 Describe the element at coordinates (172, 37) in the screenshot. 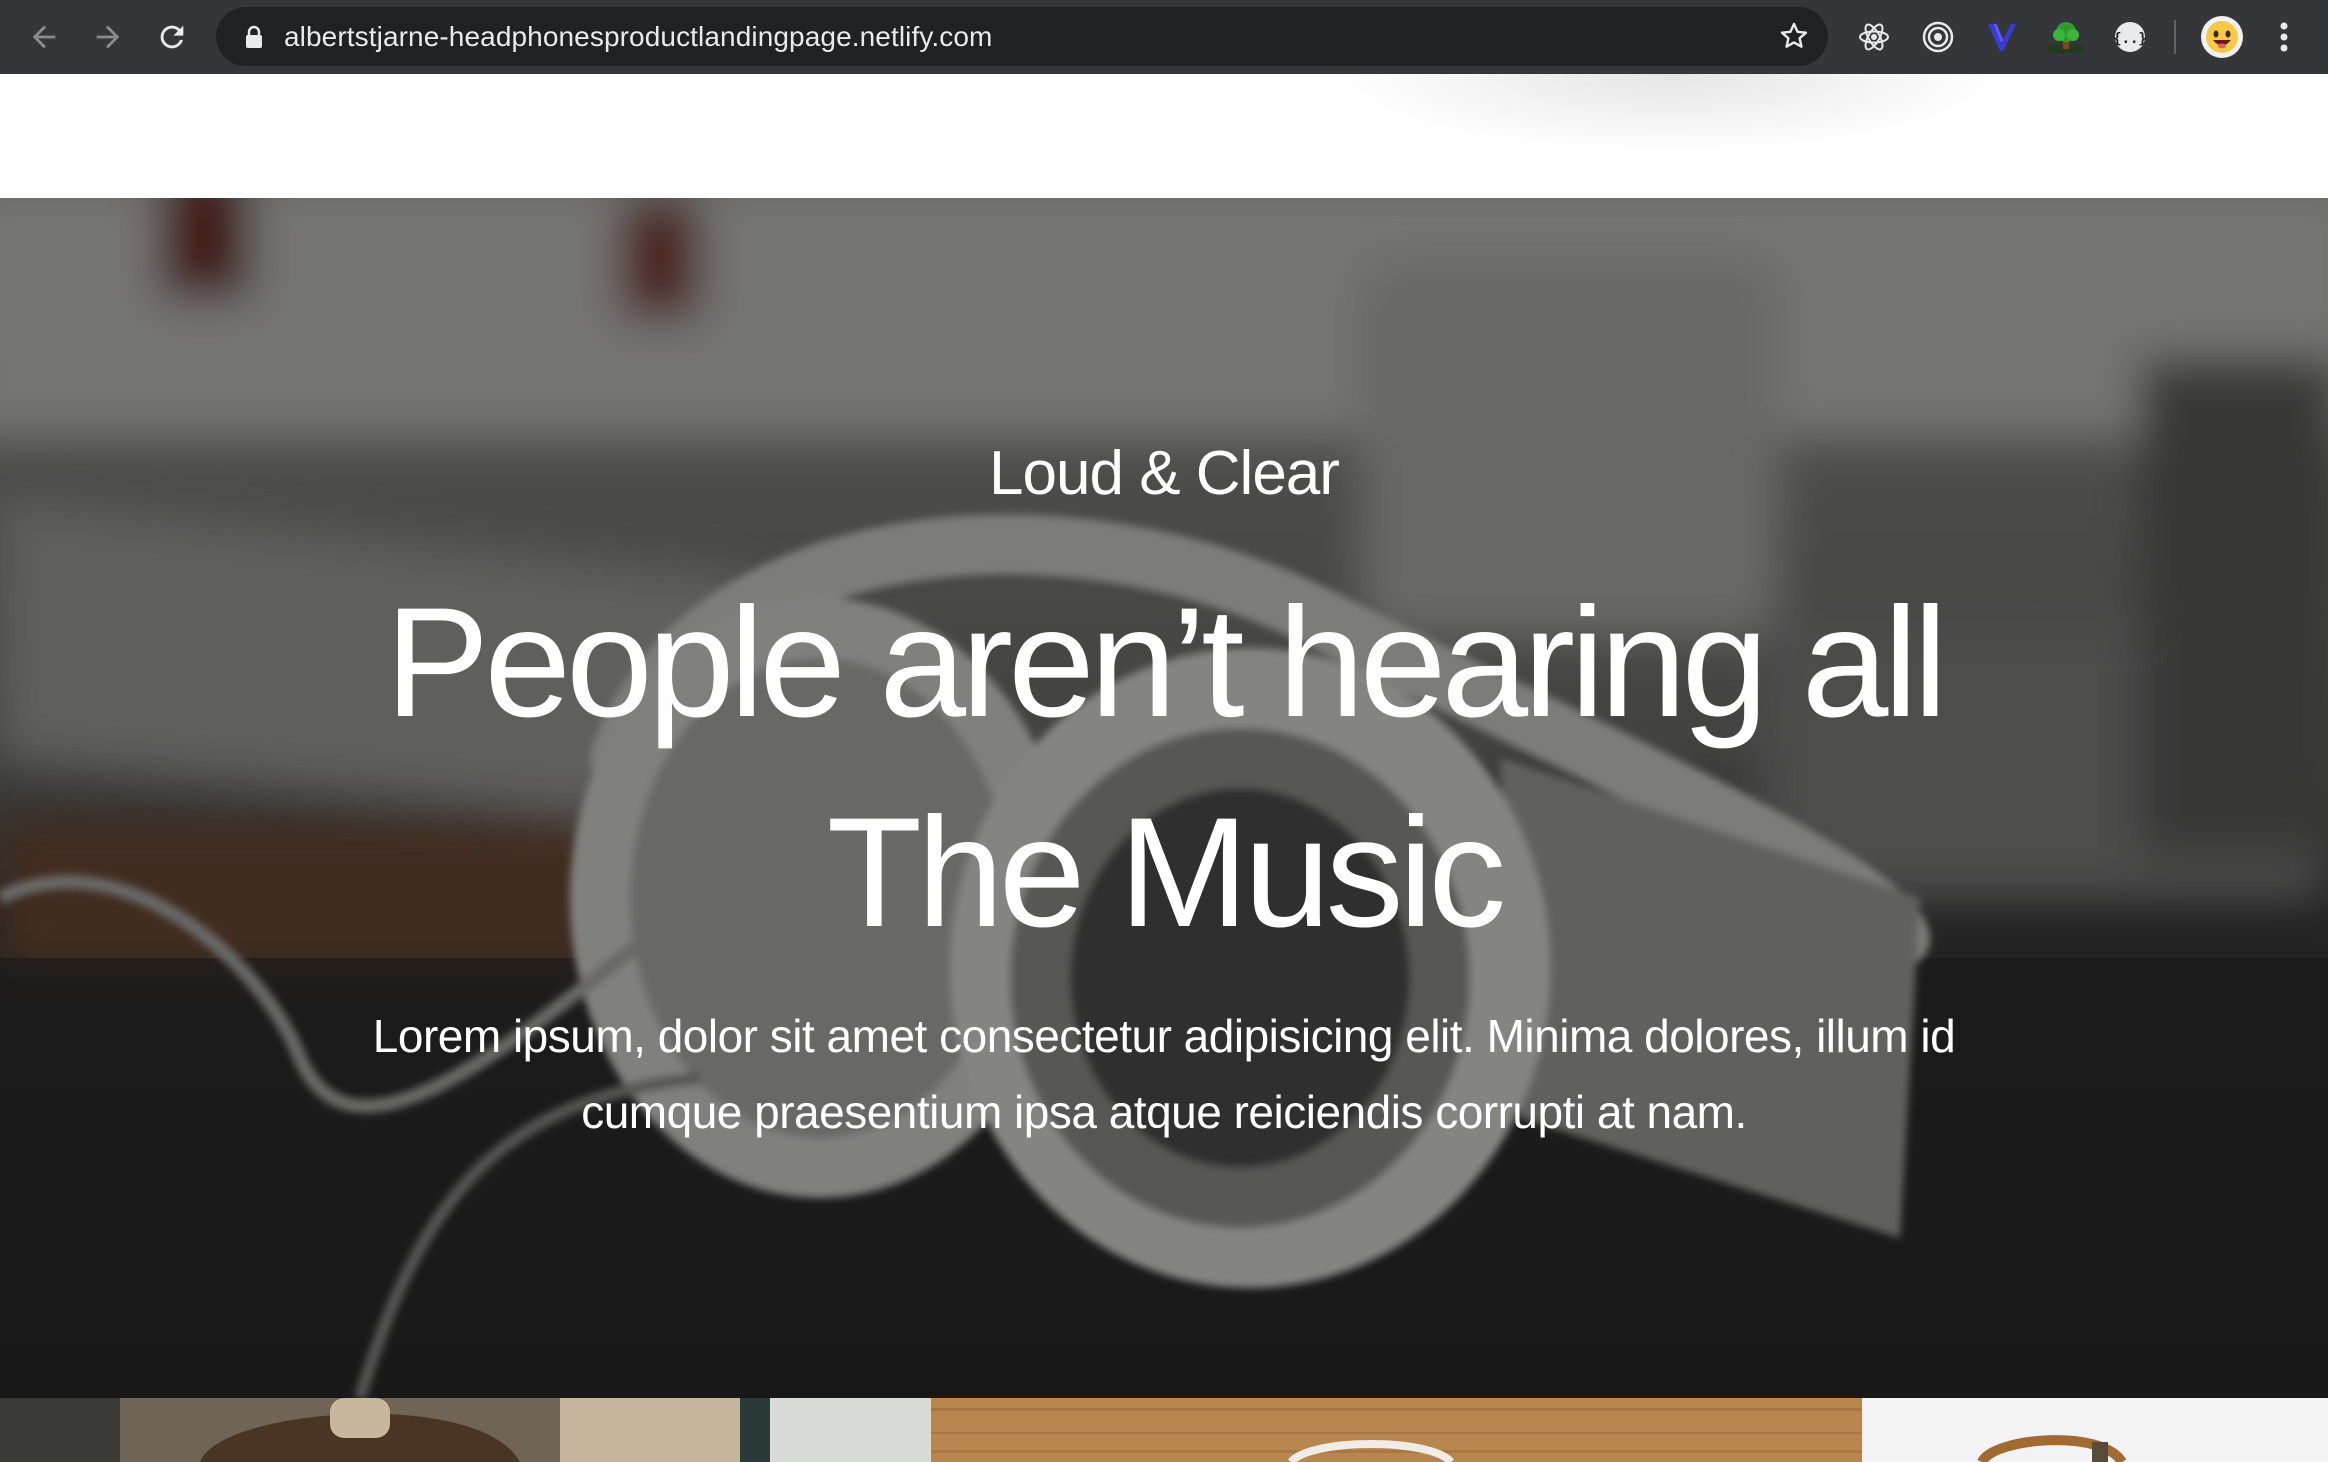

I see `reload-icon` at that location.